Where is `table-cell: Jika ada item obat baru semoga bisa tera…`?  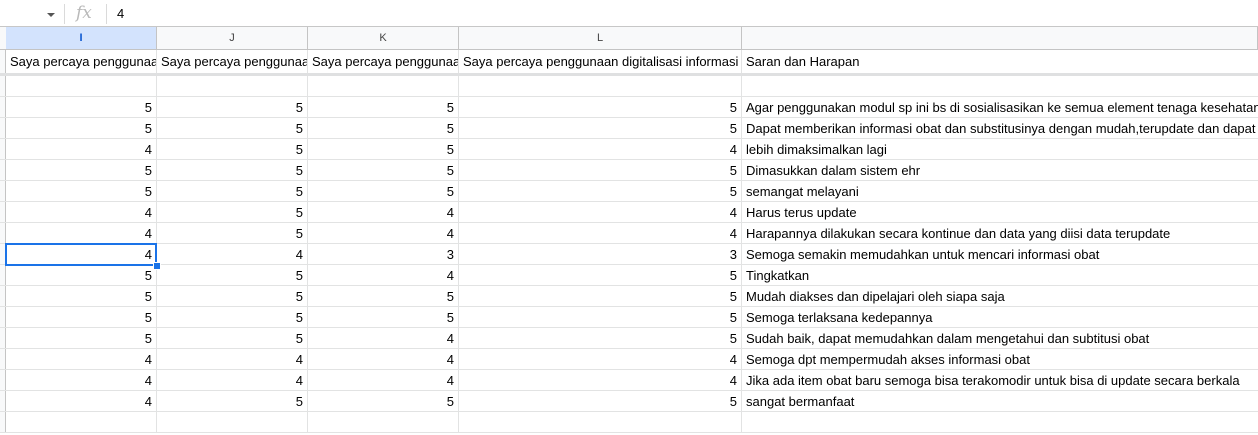
table-cell: Jika ada item obat baru semoga bisa tera… is located at coordinates (1000, 380).